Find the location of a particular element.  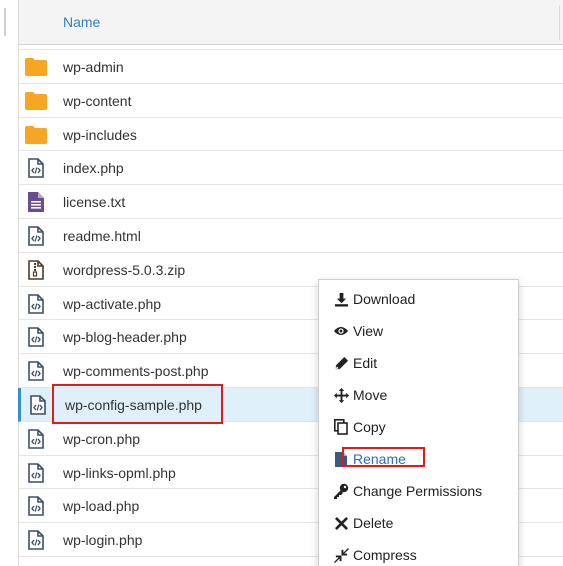

file-name: wp-includes is located at coordinates (100, 134).